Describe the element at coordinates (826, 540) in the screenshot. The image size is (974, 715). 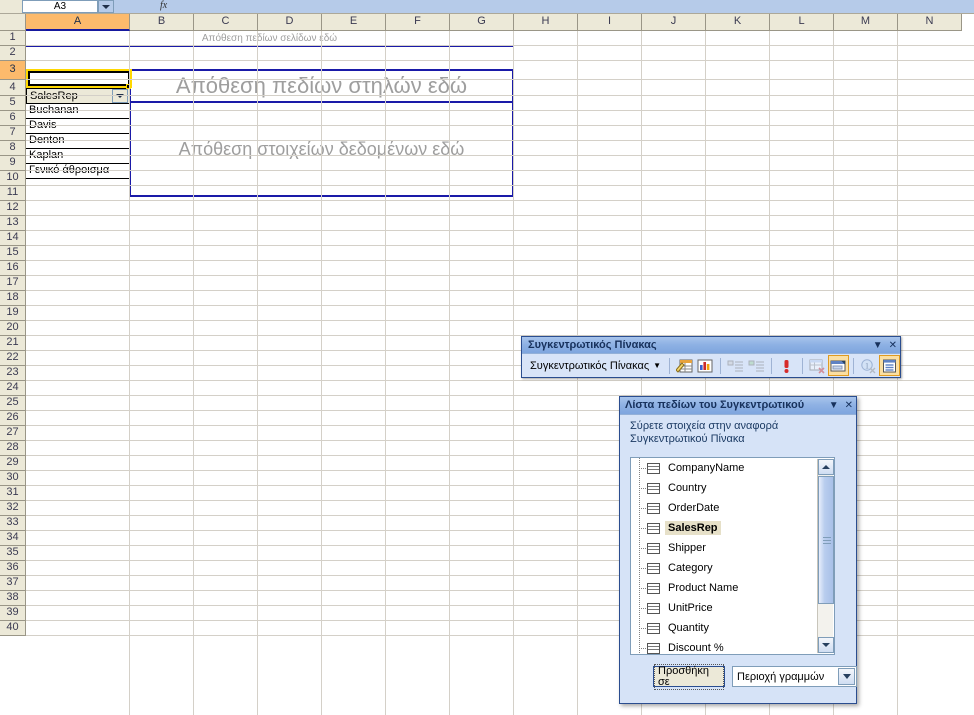
I see `scrollbar-thumb` at that location.